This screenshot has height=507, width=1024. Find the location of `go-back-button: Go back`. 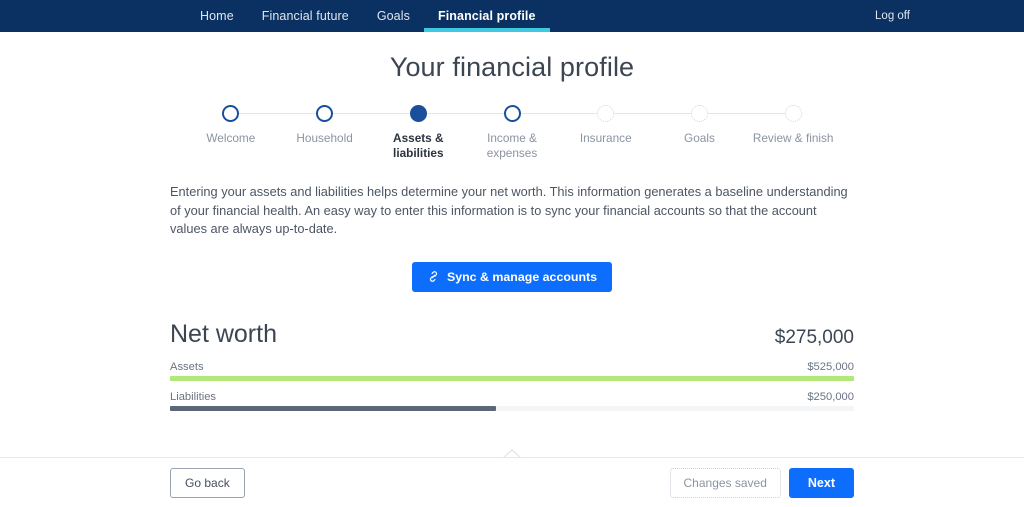

go-back-button: Go back is located at coordinates (207, 482).